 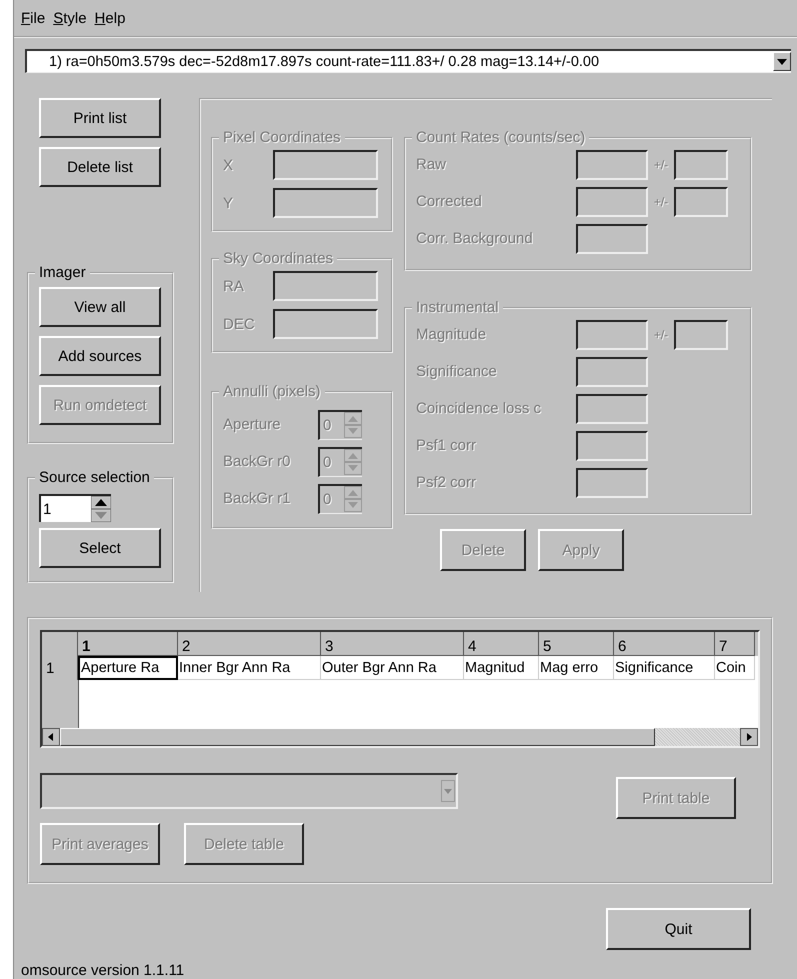 What do you see at coordinates (272, 391) in the screenshot?
I see `group-title: Annulli (pixels)` at bounding box center [272, 391].